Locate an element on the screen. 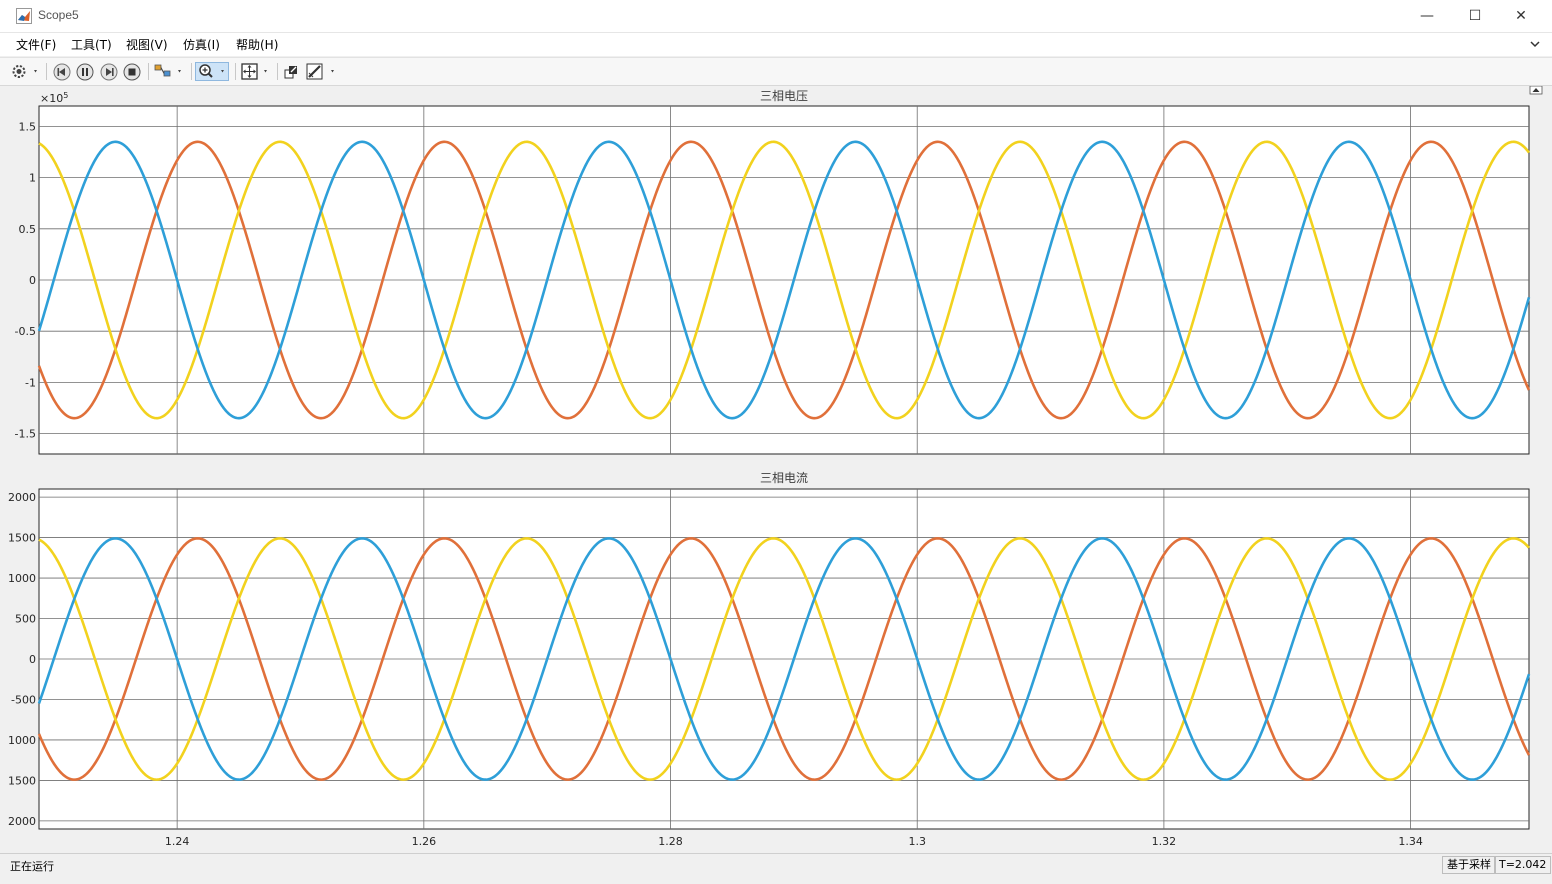 Image resolution: width=1552 pixels, height=884 pixels. pause-icon is located at coordinates (85, 71).